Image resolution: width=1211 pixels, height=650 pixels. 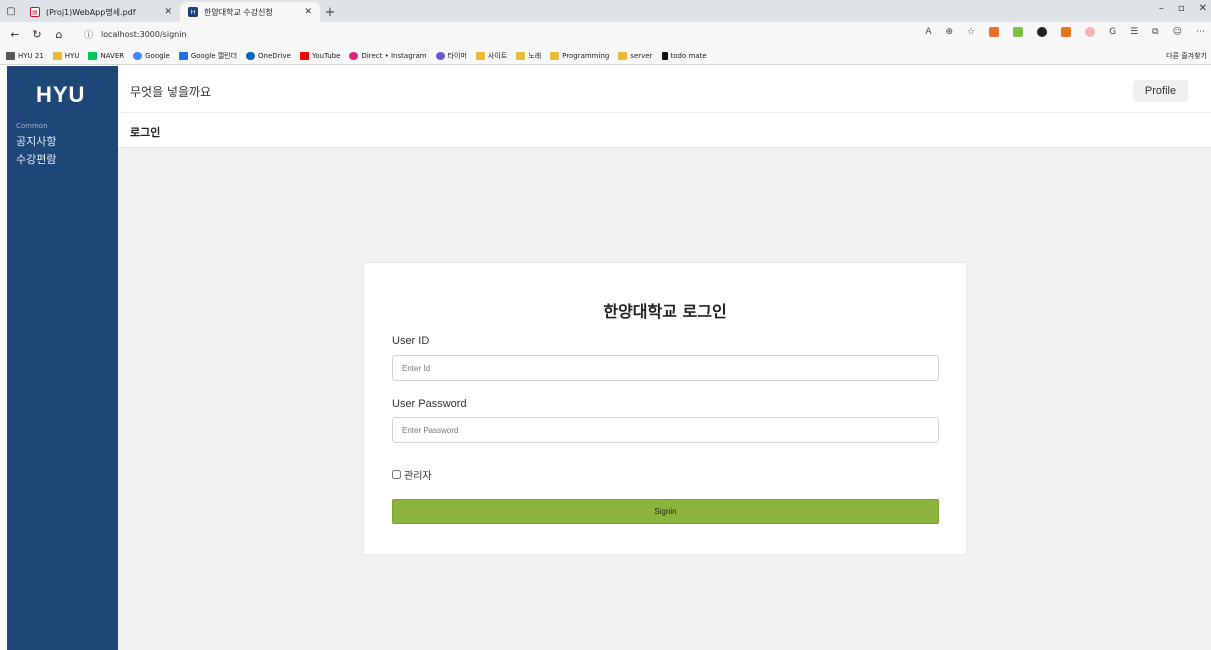 What do you see at coordinates (451, 56) in the screenshot?
I see `bookmark-item: 타이머` at bounding box center [451, 56].